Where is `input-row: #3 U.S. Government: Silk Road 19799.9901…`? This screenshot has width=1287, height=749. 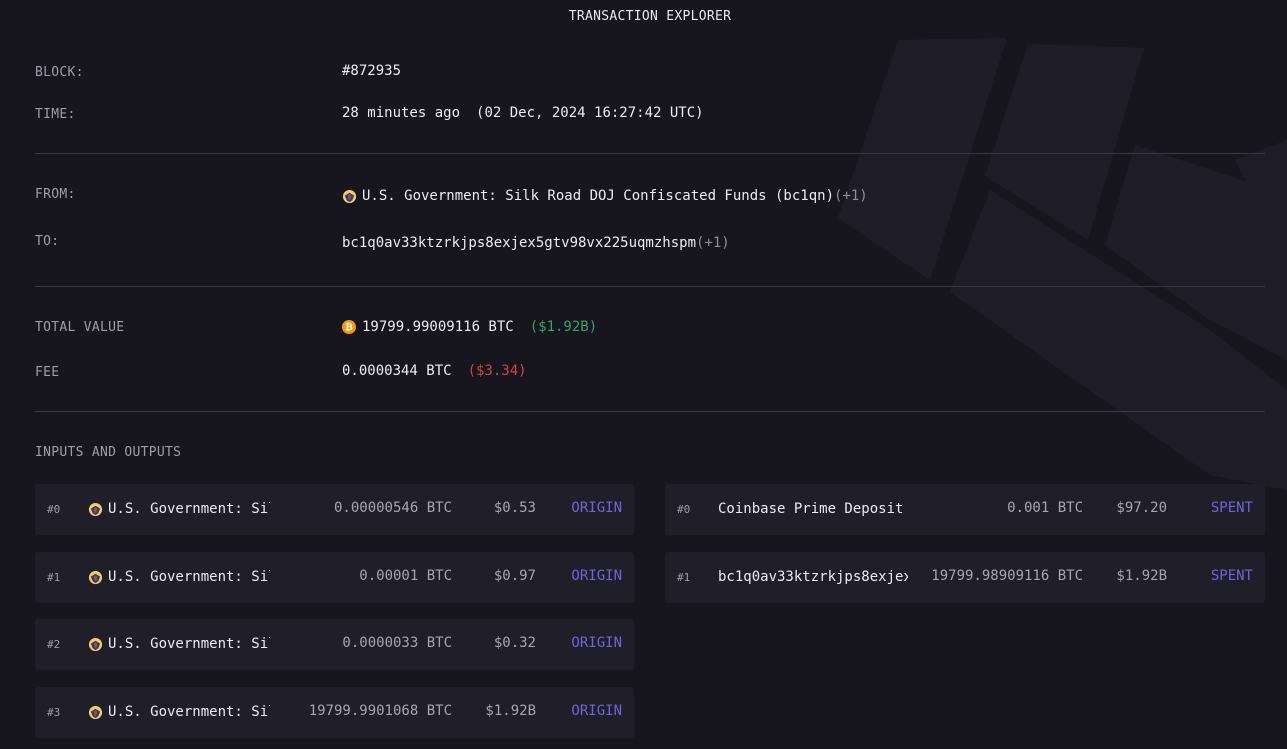
input-row: #3 U.S. Government: Silk Road 19799.9901… is located at coordinates (334, 712).